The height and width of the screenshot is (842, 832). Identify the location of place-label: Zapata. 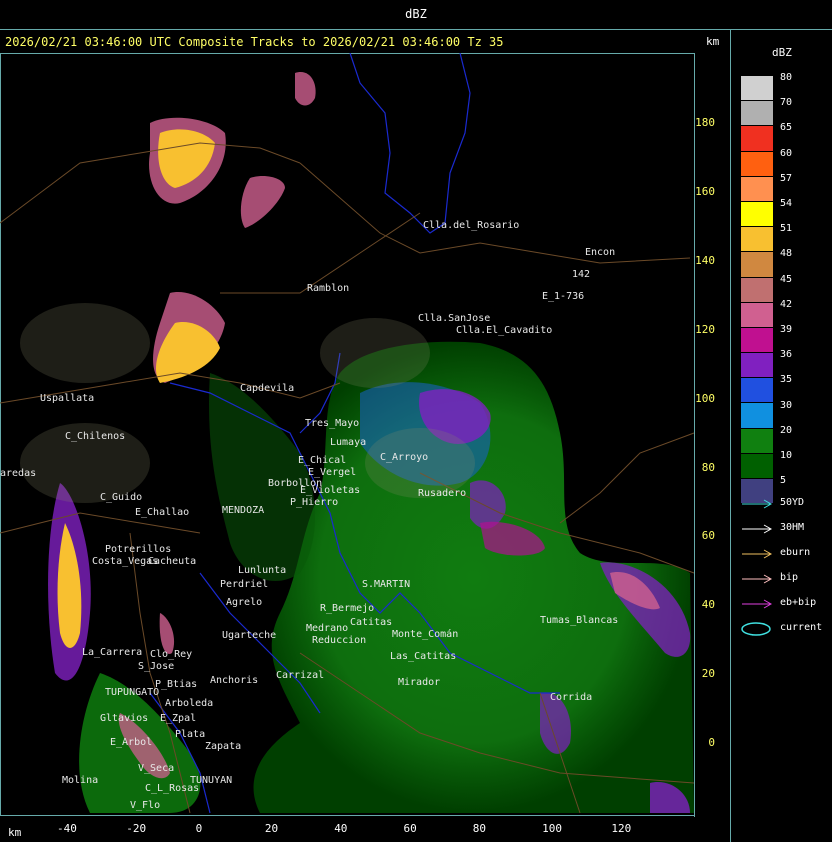
(223, 746).